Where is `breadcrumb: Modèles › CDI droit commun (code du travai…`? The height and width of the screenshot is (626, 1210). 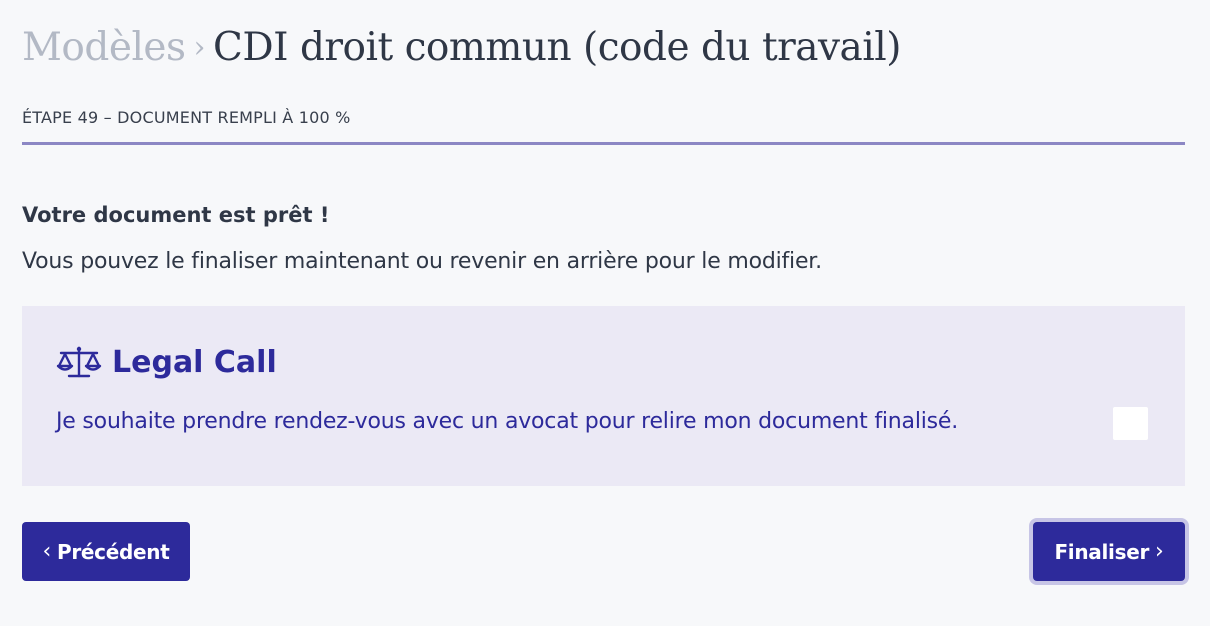
breadcrumb: Modèles › CDI droit commun (code du travai… is located at coordinates (461, 49).